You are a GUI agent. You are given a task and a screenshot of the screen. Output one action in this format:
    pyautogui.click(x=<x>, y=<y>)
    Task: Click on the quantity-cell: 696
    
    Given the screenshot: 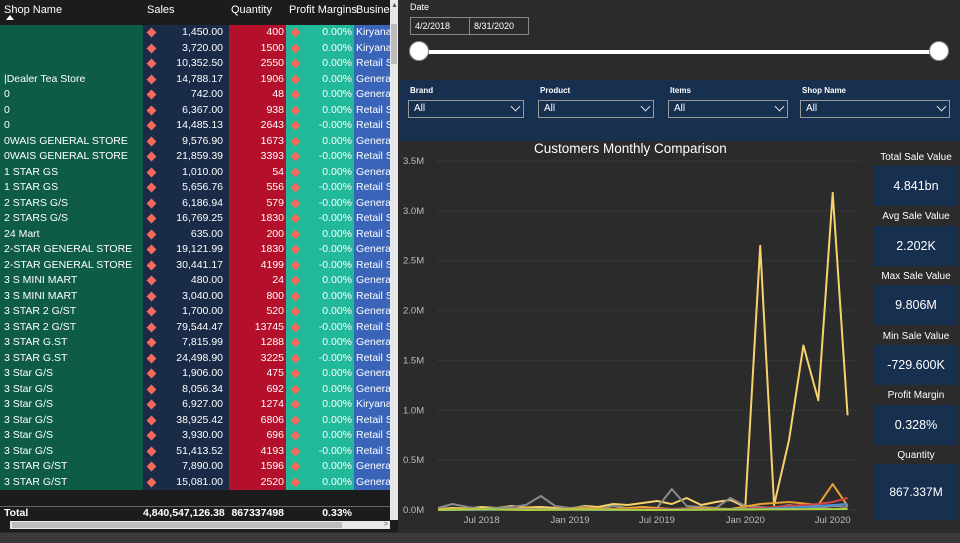 What is the action you would take?
    pyautogui.click(x=257, y=436)
    